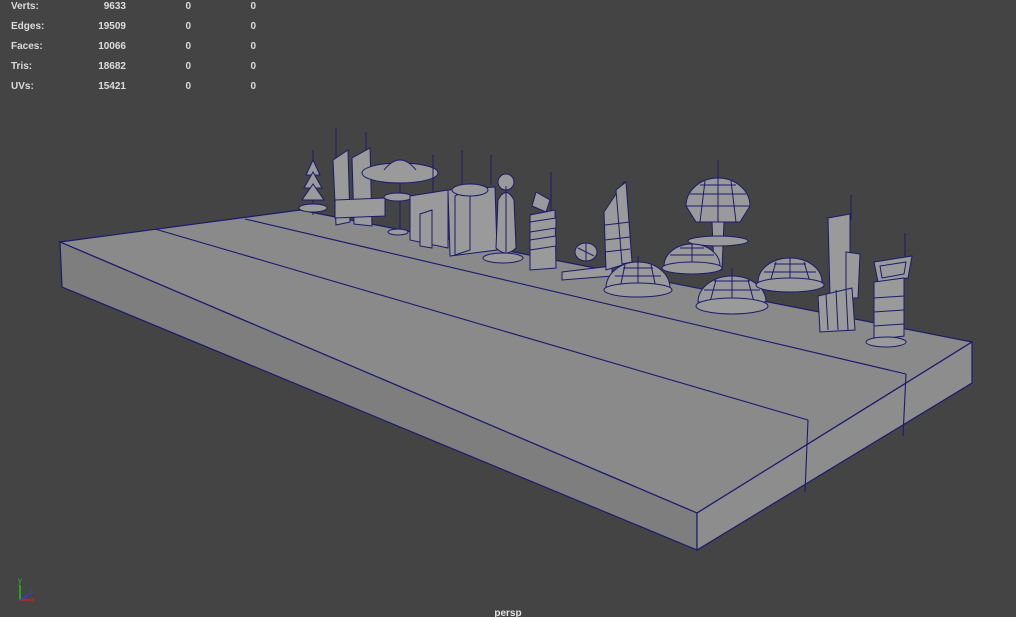 The height and width of the screenshot is (617, 1016). I want to click on hud-label: Tris:, so click(22, 66).